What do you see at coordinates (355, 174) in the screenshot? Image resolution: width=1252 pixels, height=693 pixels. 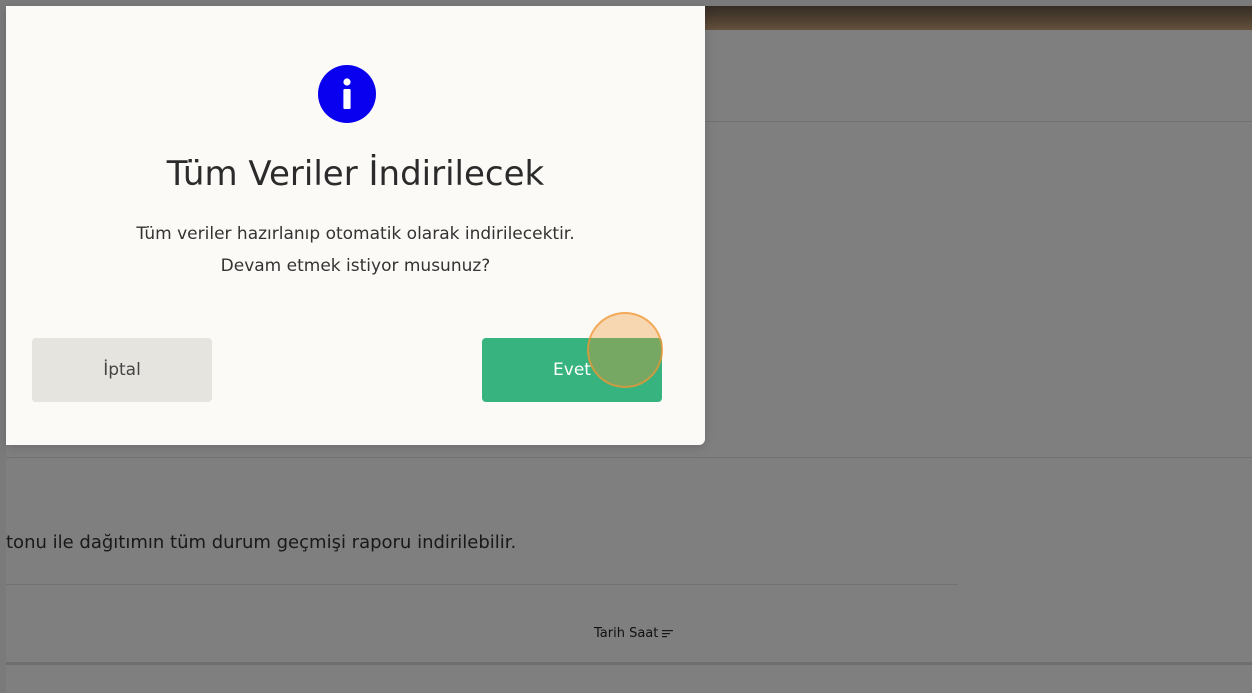 I see `dialog-title: Tüm Veriler İndirilecek` at bounding box center [355, 174].